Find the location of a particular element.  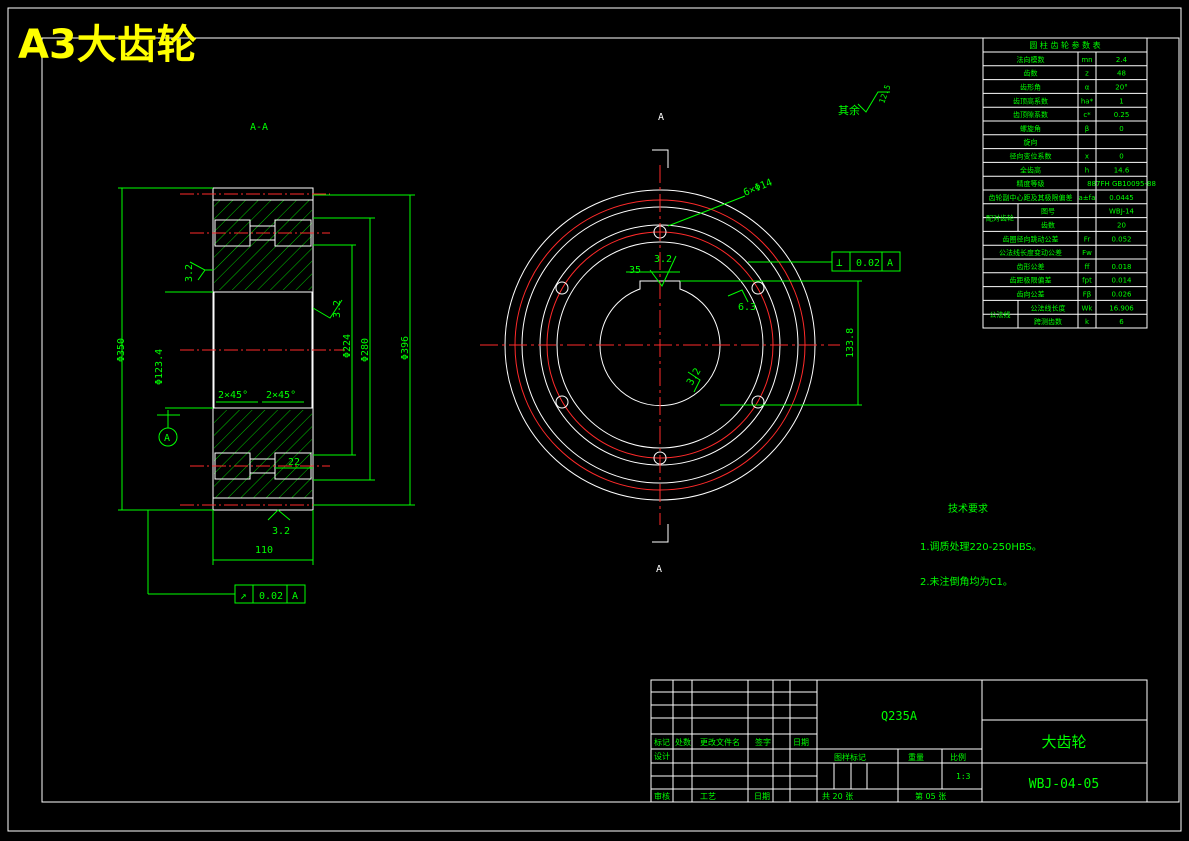

holes-callout: 6×Φ14 is located at coordinates (758, 187).